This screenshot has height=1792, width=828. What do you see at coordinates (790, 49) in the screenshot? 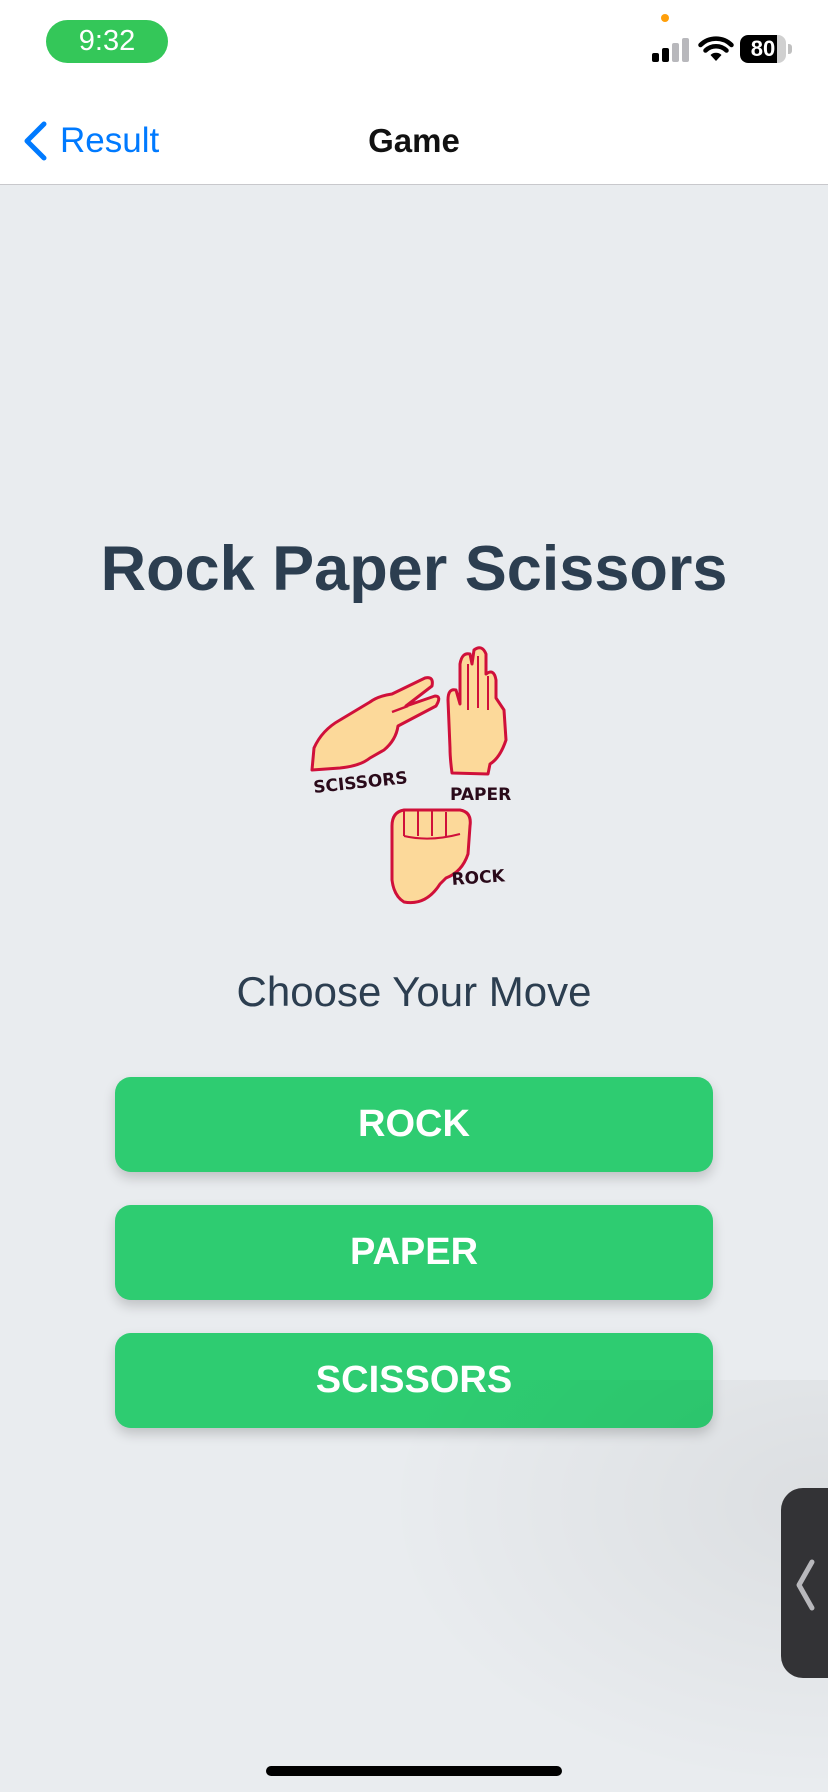
I see `battery-cap` at bounding box center [790, 49].